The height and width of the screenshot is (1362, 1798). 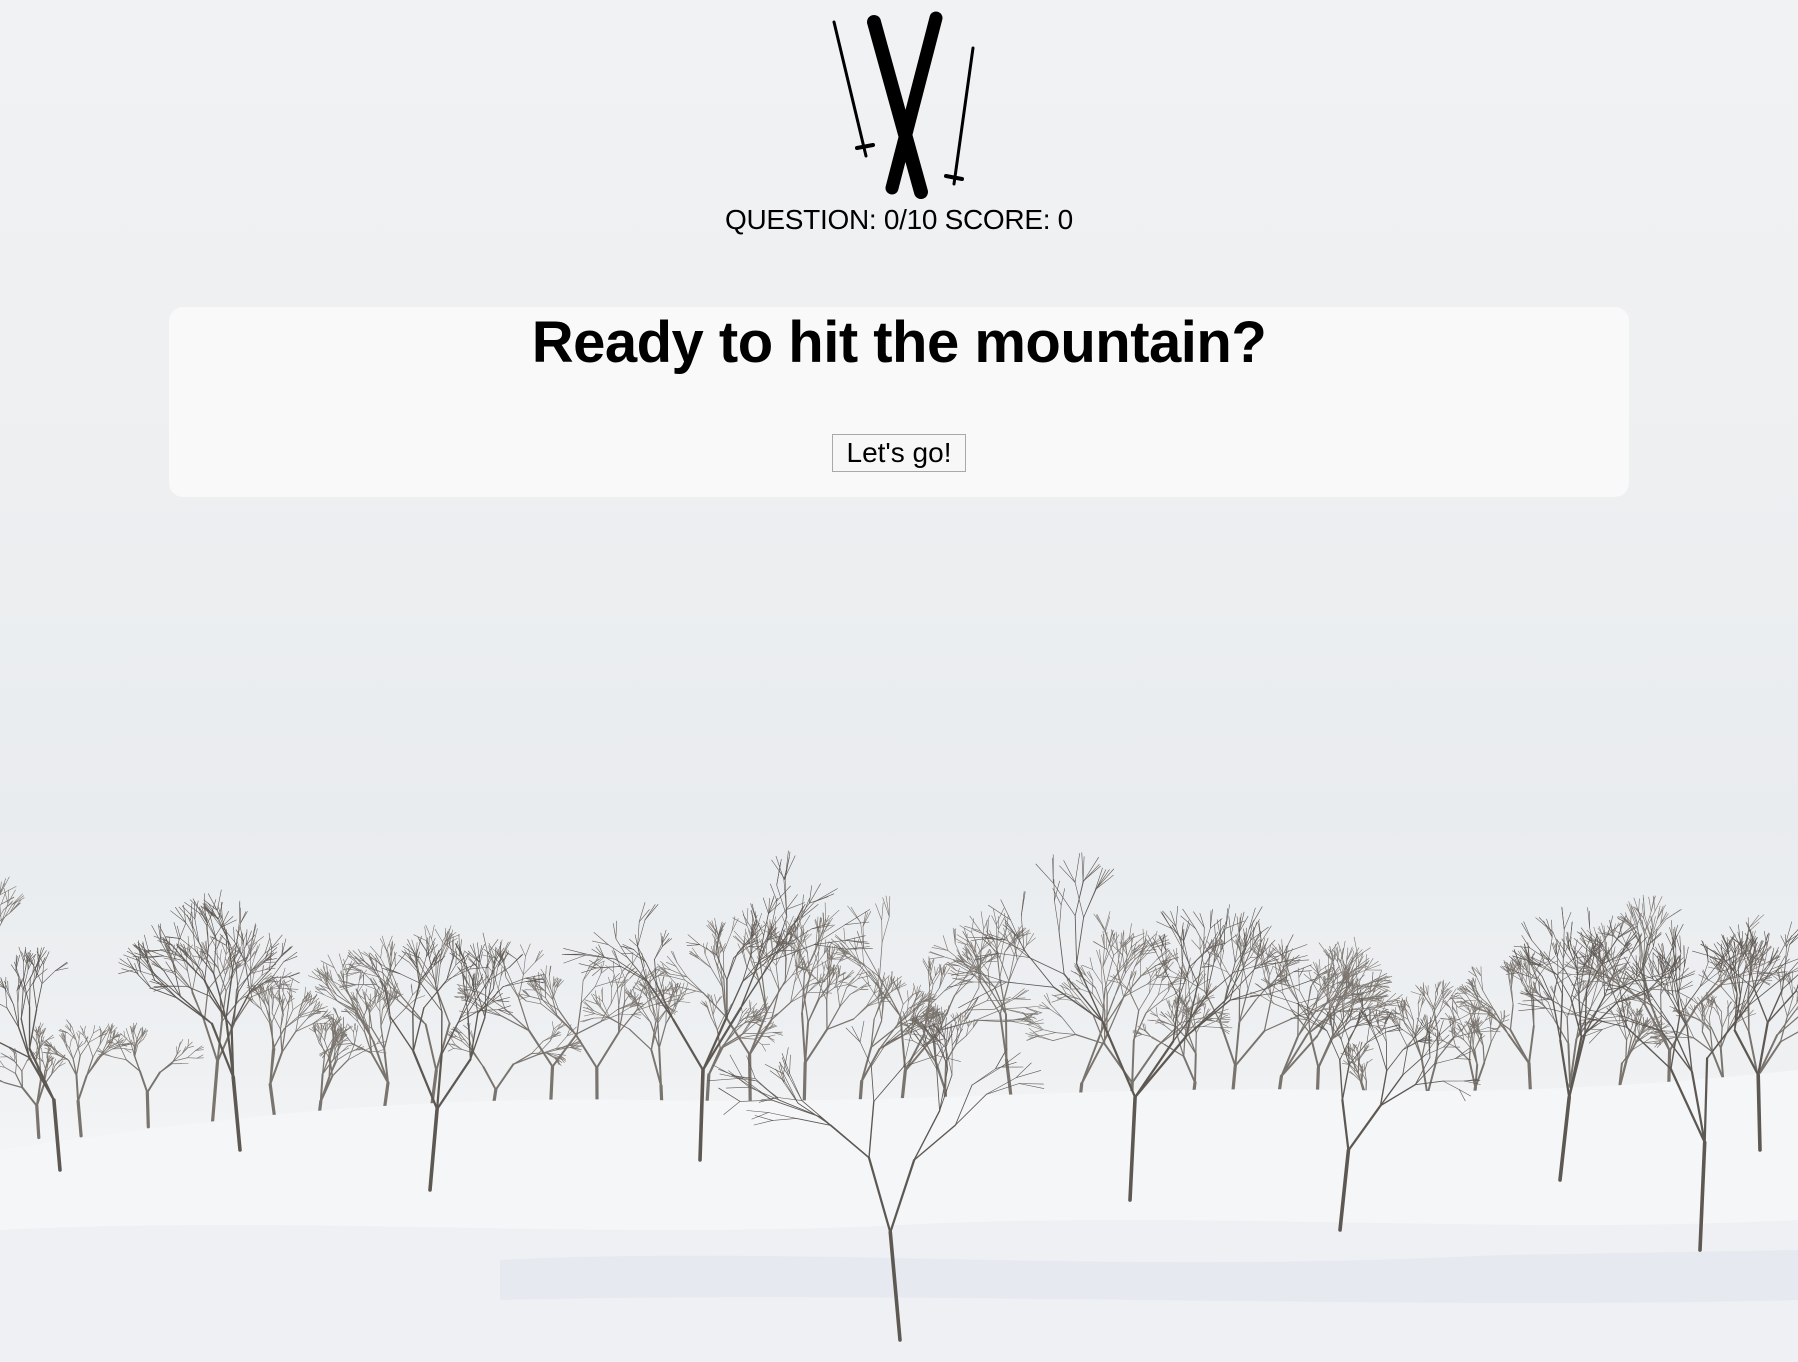 What do you see at coordinates (899, 402) in the screenshot?
I see `intro-card: Ready to hit the mountain? Let's go!` at bounding box center [899, 402].